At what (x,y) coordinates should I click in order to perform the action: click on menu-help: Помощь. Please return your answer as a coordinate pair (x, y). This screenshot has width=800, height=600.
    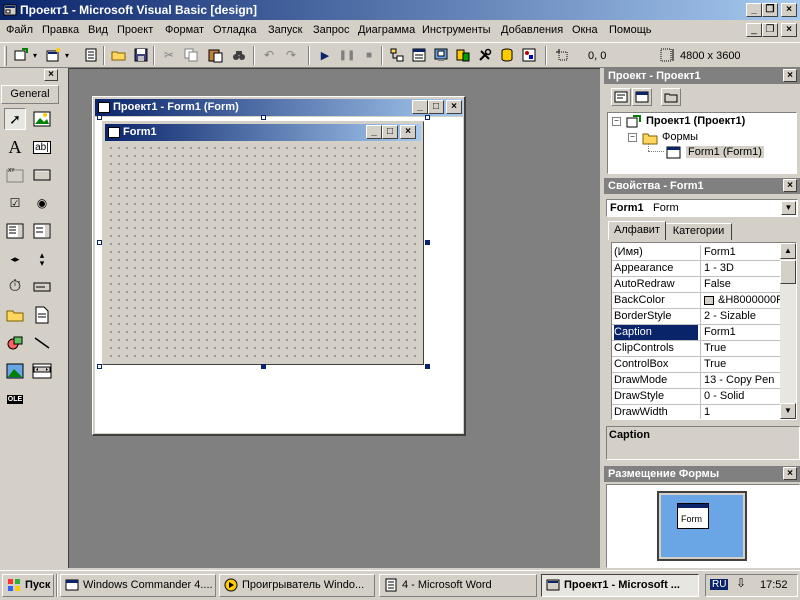
    Looking at the image, I should click on (630, 30).